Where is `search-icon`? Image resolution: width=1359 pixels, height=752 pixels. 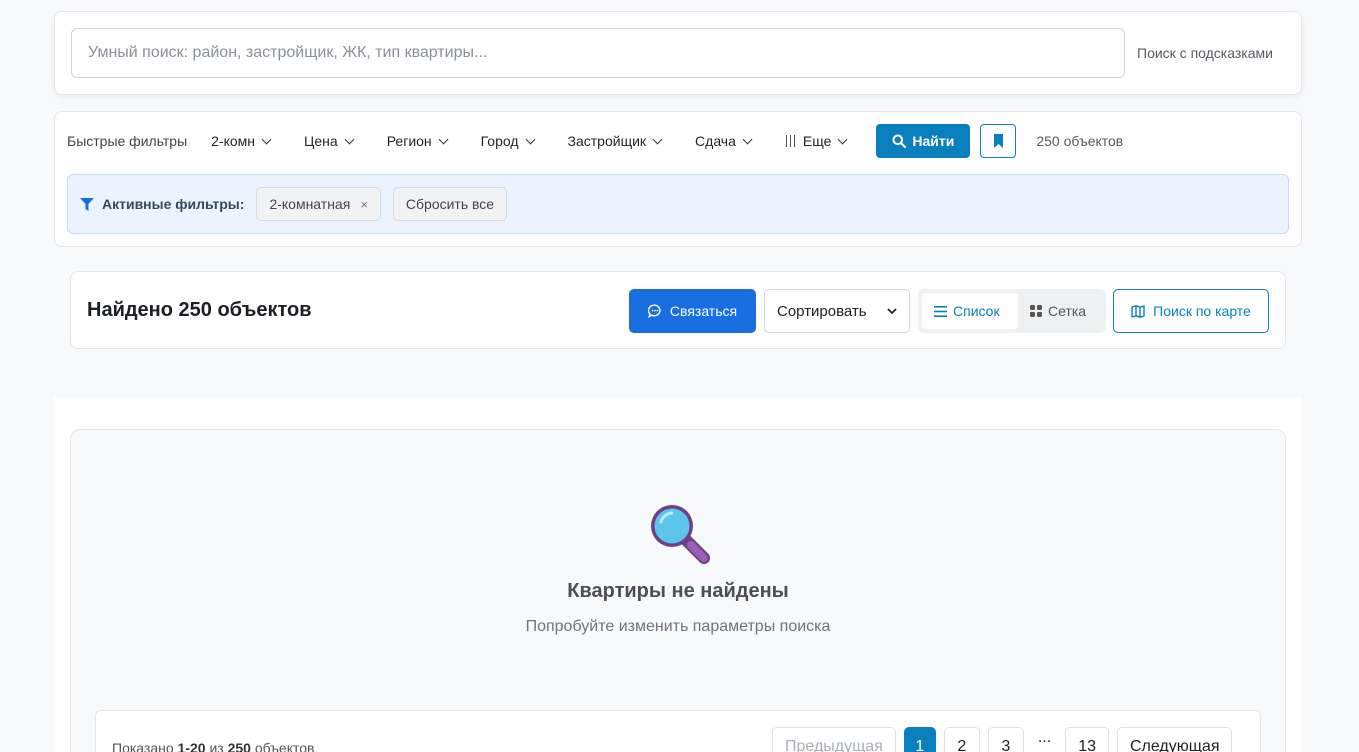 search-icon is located at coordinates (899, 141).